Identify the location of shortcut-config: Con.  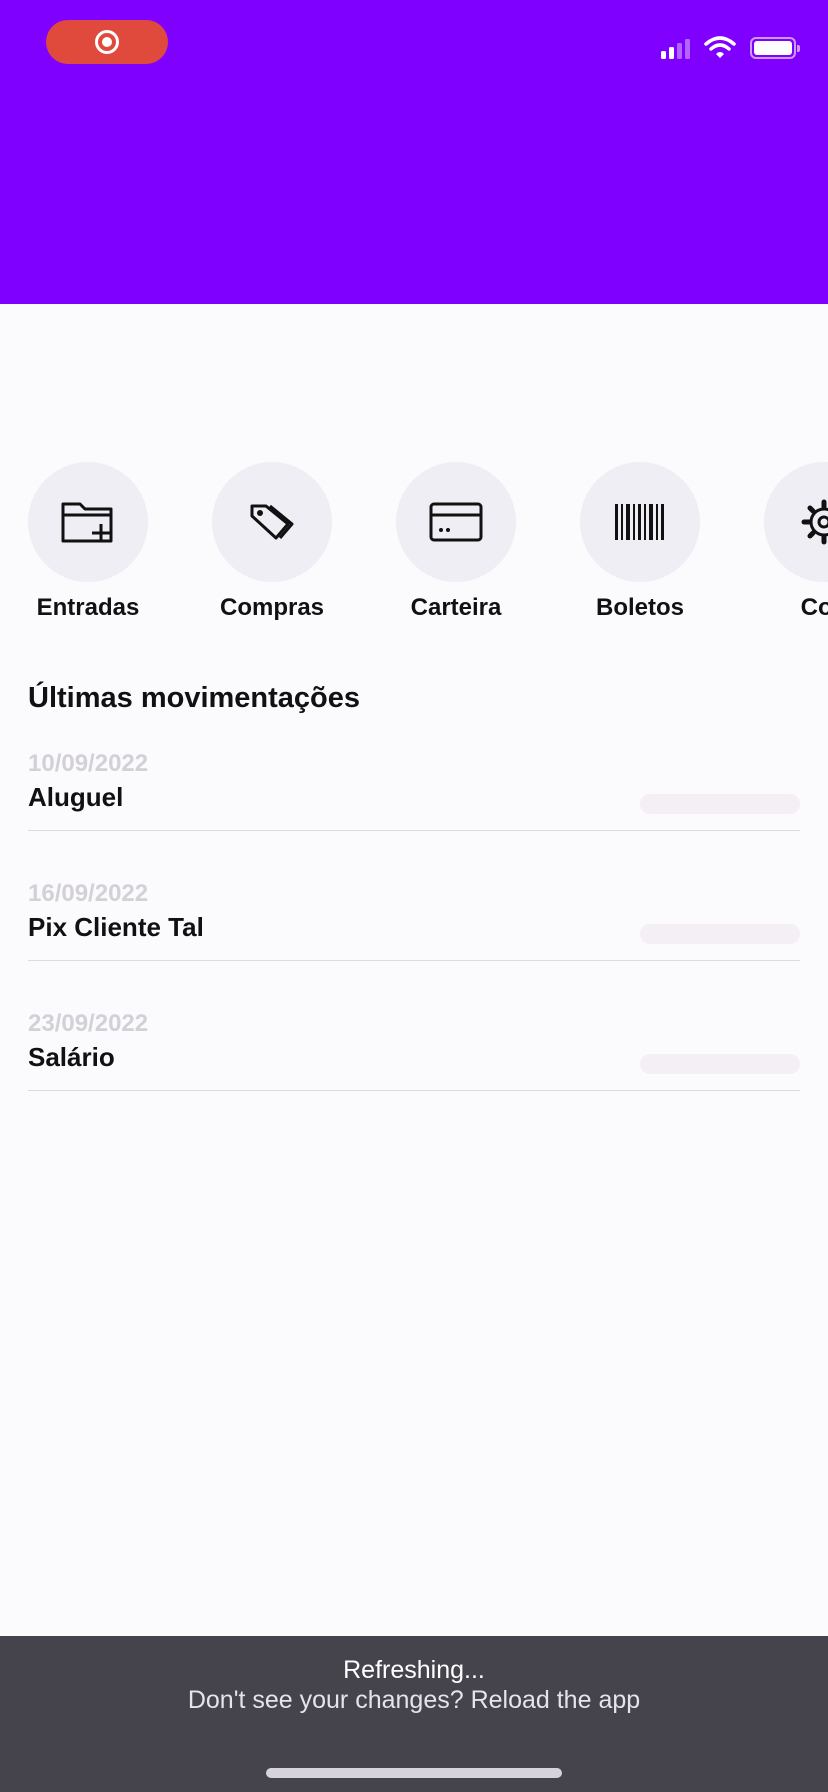
(786, 542).